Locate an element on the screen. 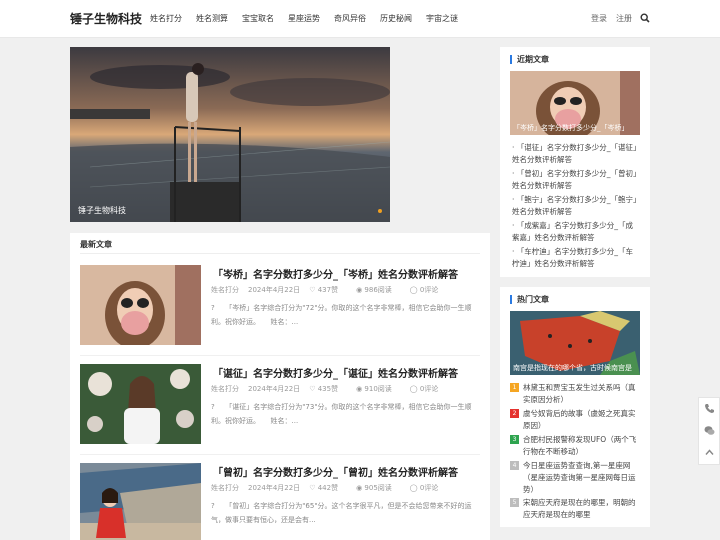  rank-badge: 5 is located at coordinates (514, 502).